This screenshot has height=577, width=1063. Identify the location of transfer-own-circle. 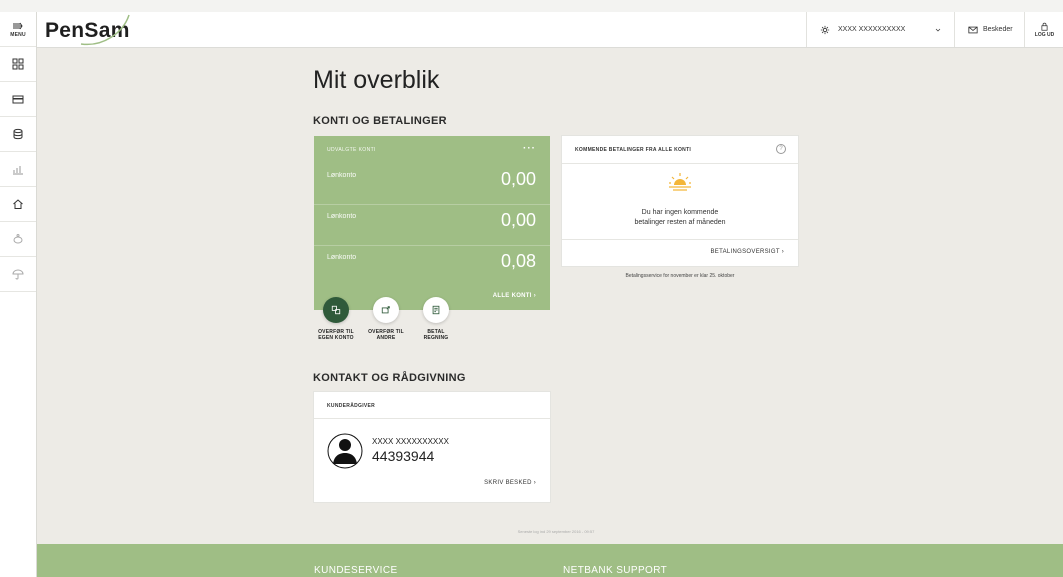
(336, 310).